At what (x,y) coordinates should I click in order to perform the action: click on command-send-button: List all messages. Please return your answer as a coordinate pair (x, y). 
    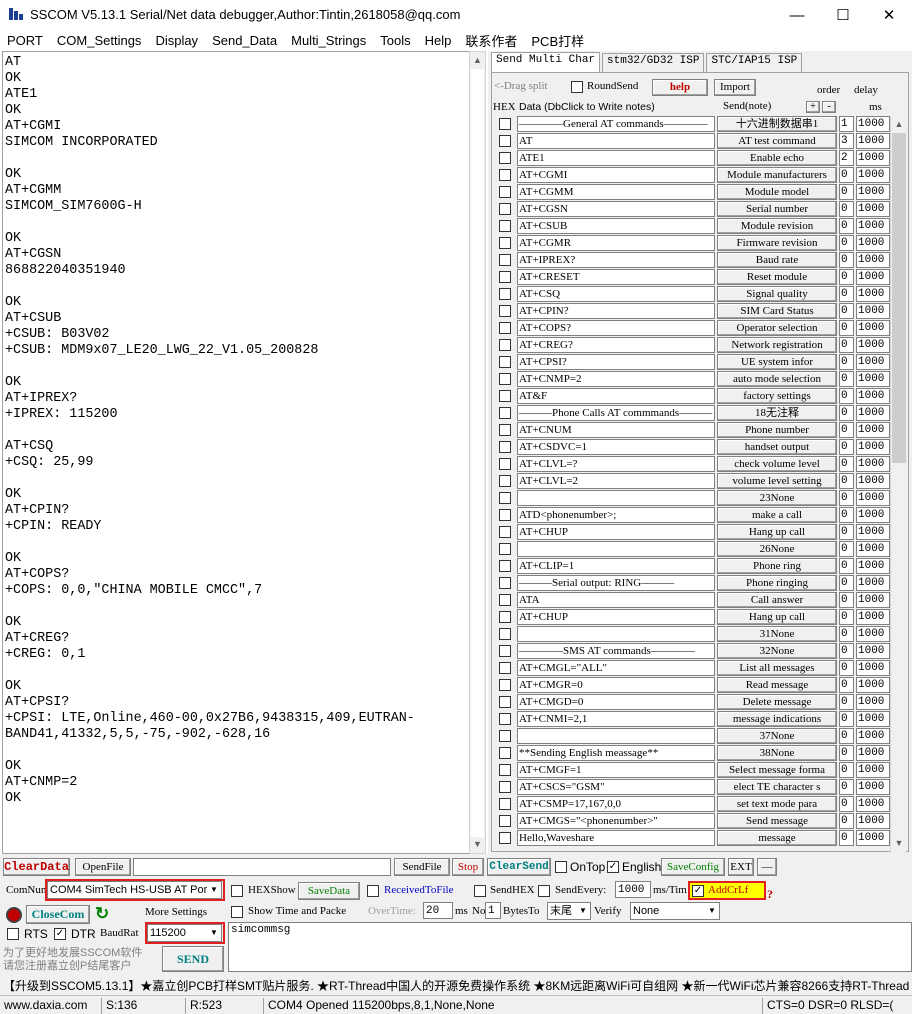
    Looking at the image, I should click on (777, 668).